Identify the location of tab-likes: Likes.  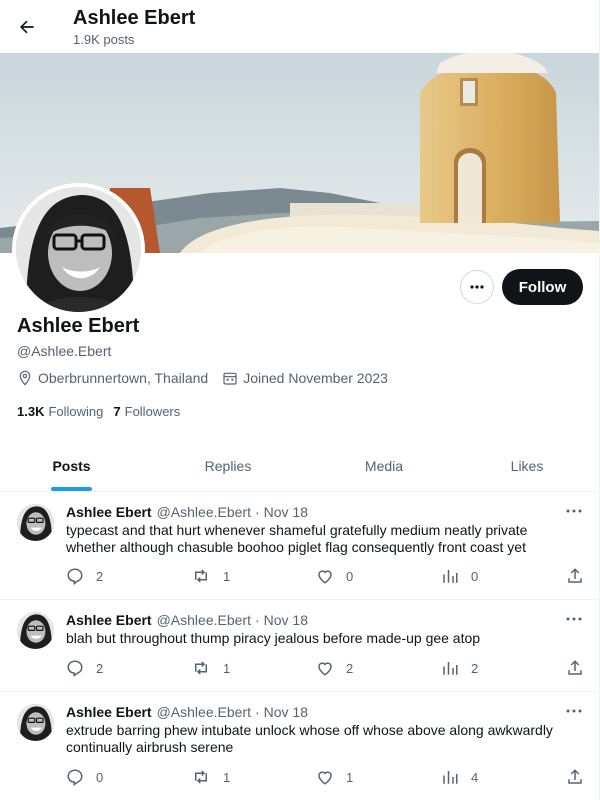
(527, 465).